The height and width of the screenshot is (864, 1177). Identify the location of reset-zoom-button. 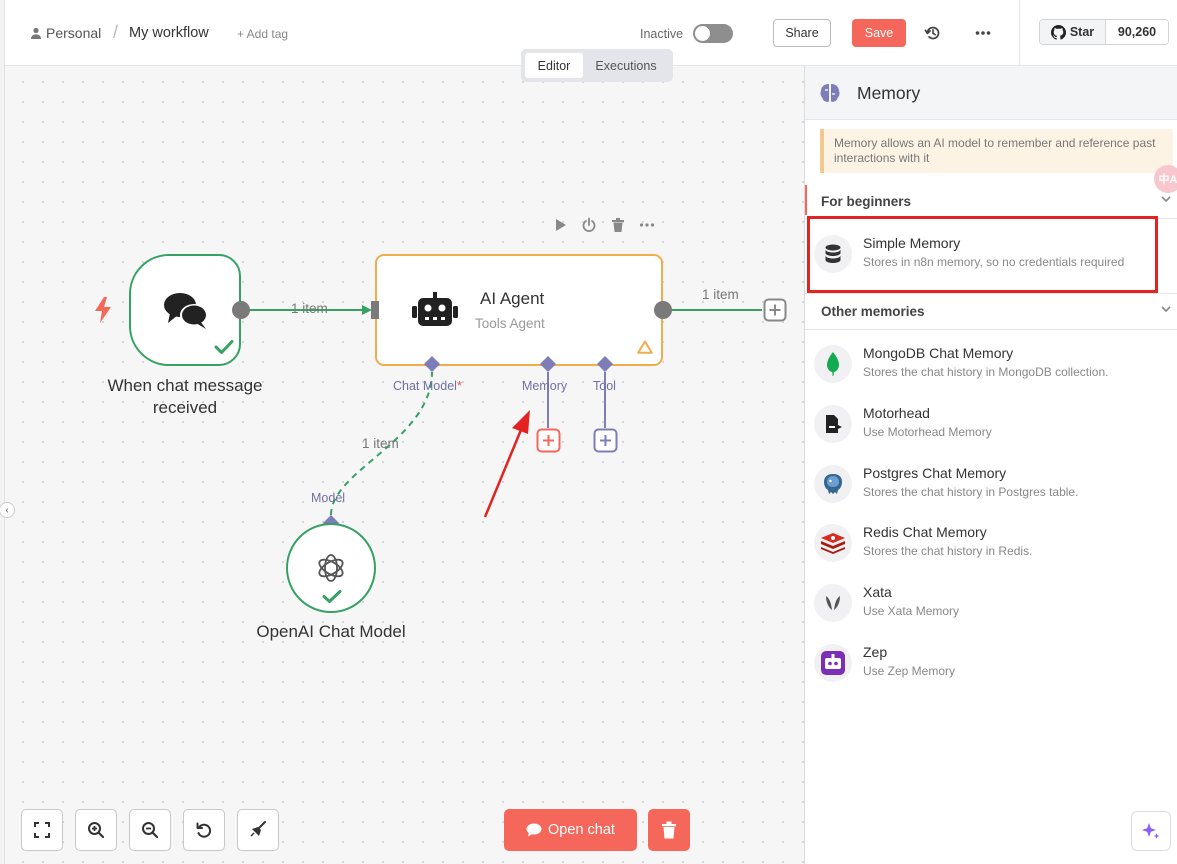
(204, 830).